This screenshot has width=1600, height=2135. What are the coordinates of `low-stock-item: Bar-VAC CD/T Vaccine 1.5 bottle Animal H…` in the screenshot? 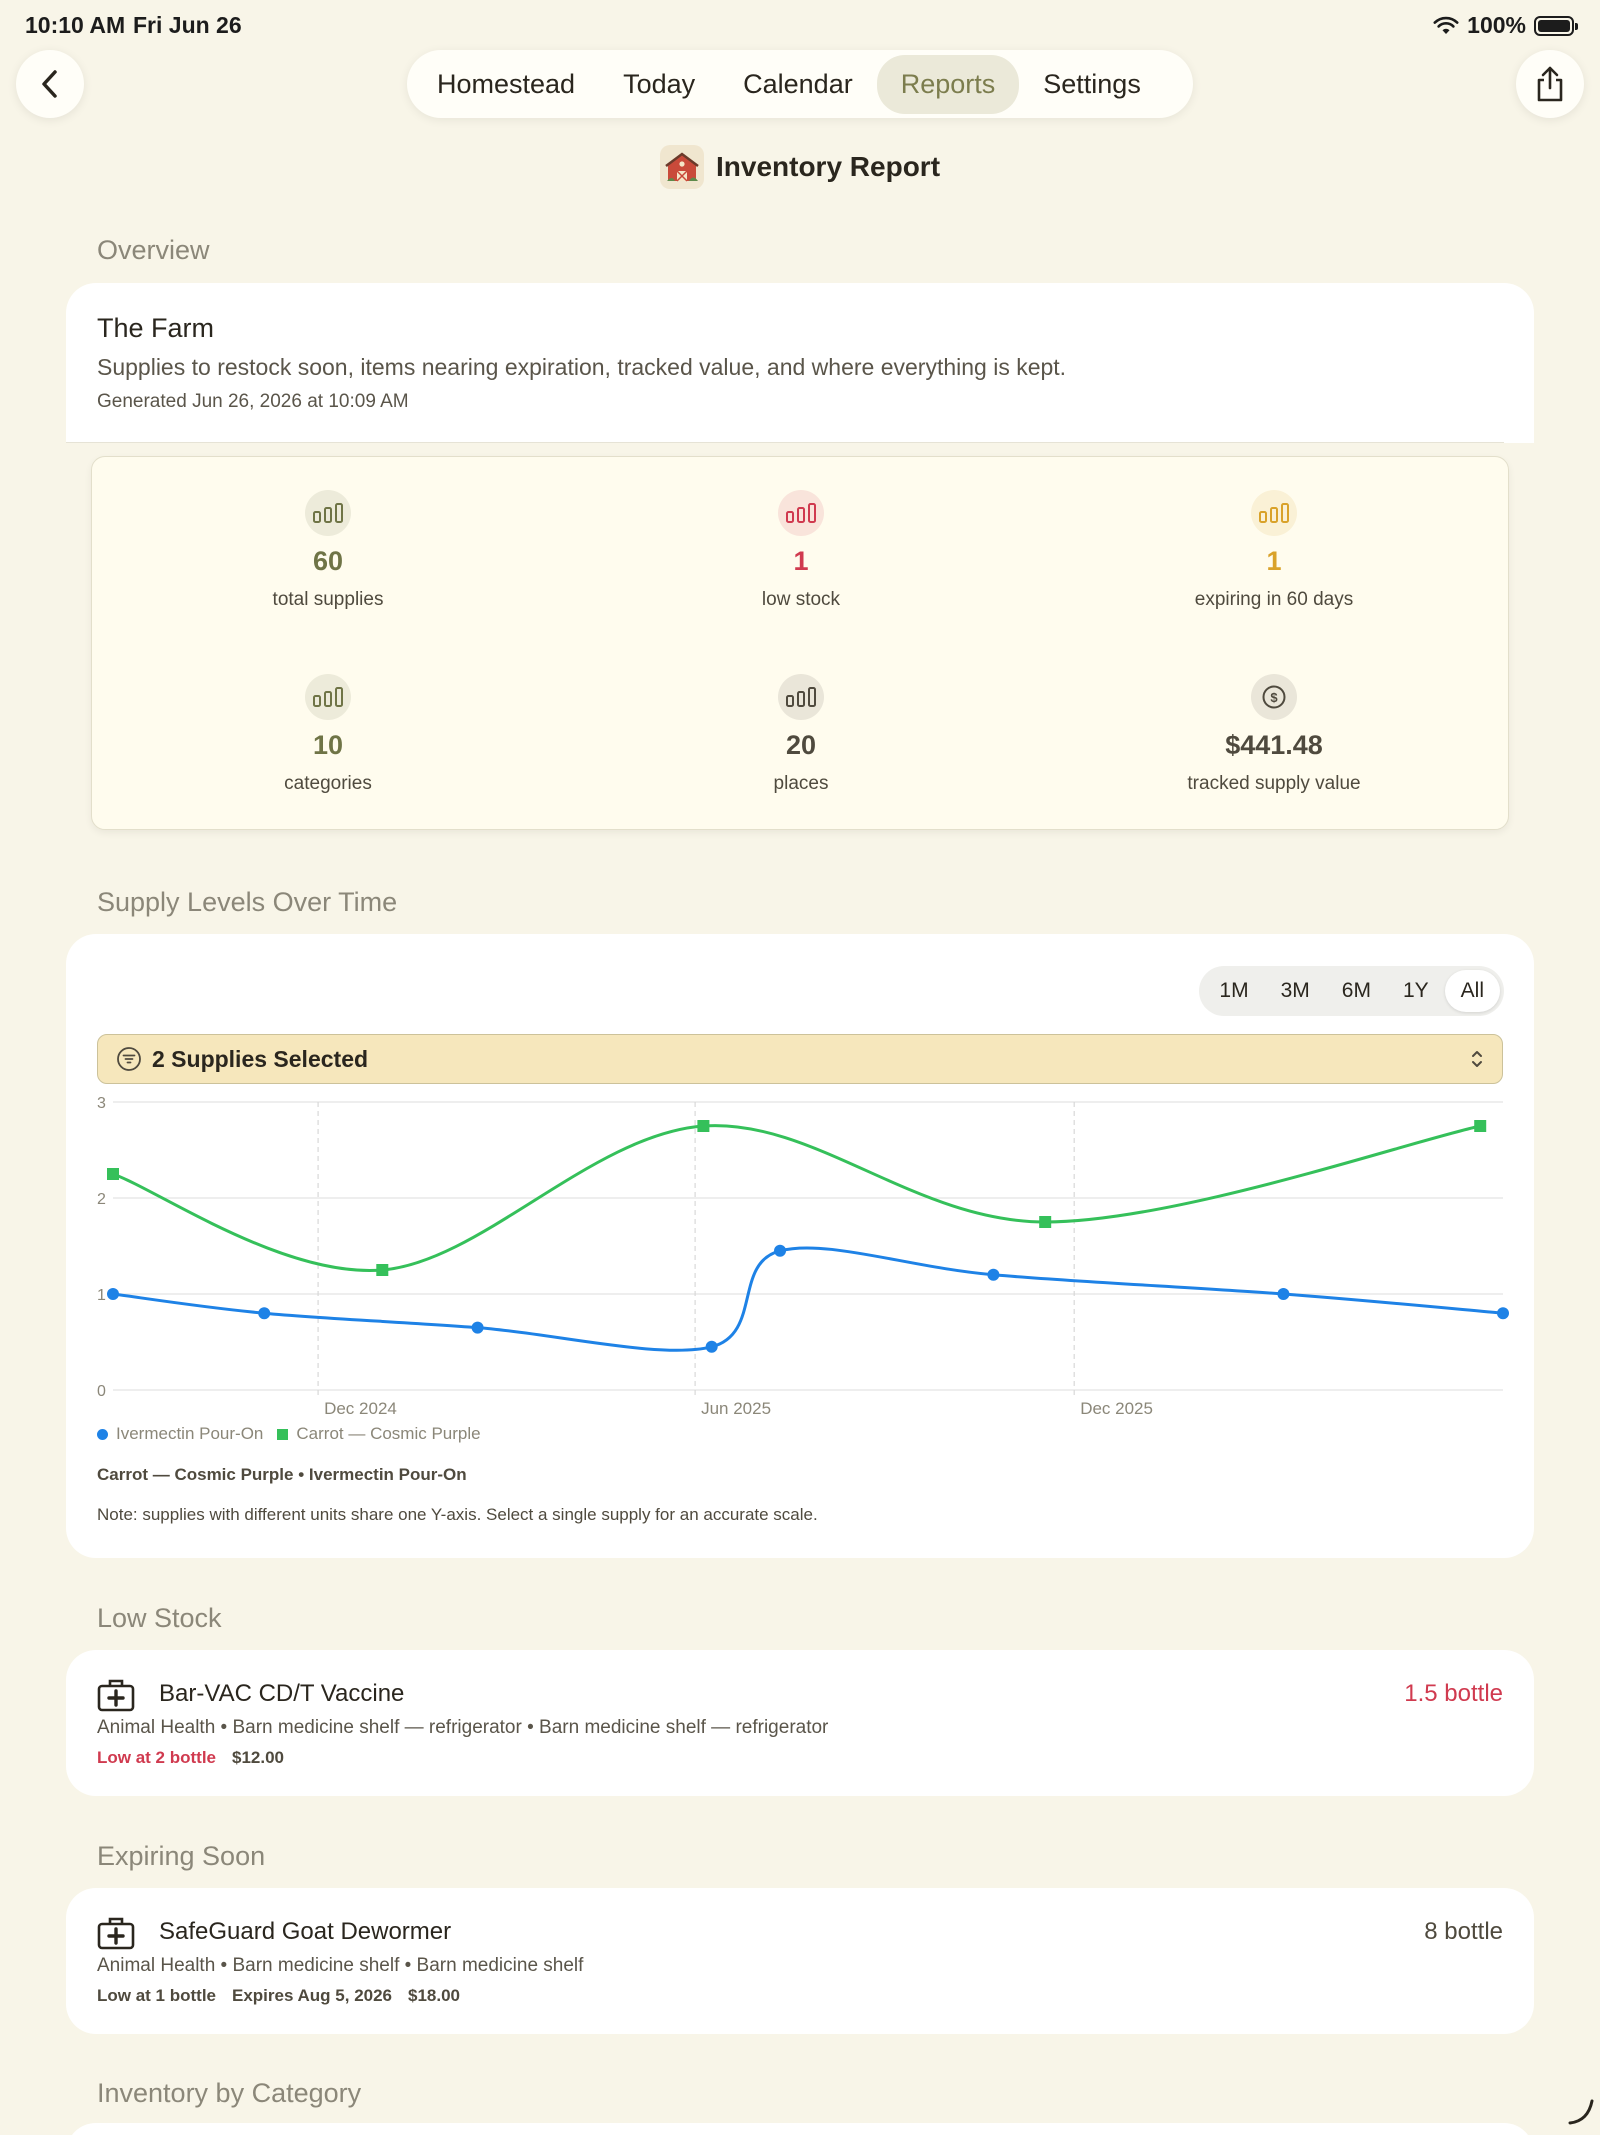 It's located at (800, 1723).